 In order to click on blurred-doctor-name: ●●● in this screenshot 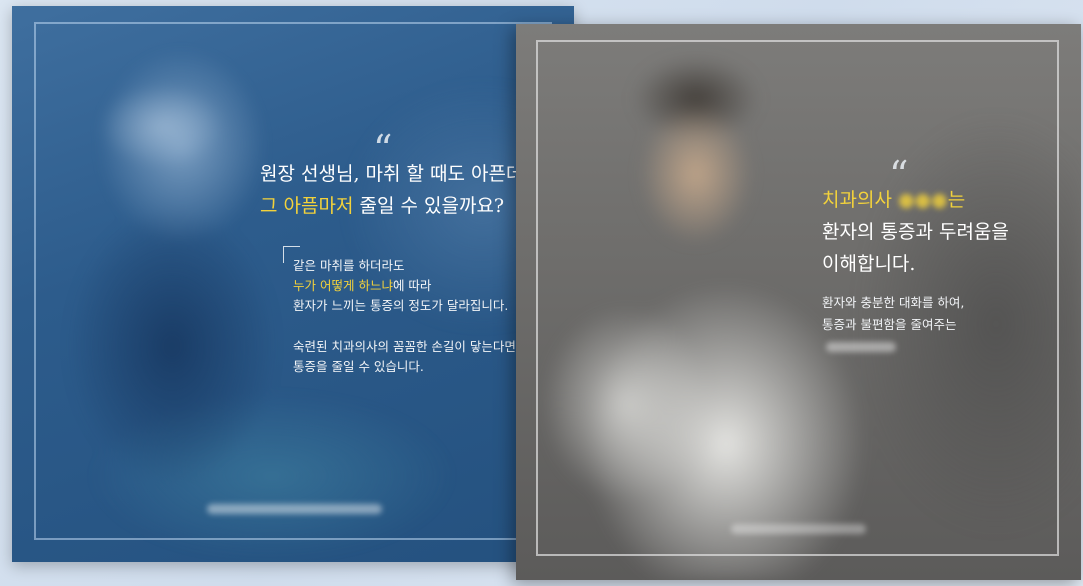, I will do `click(922, 200)`.